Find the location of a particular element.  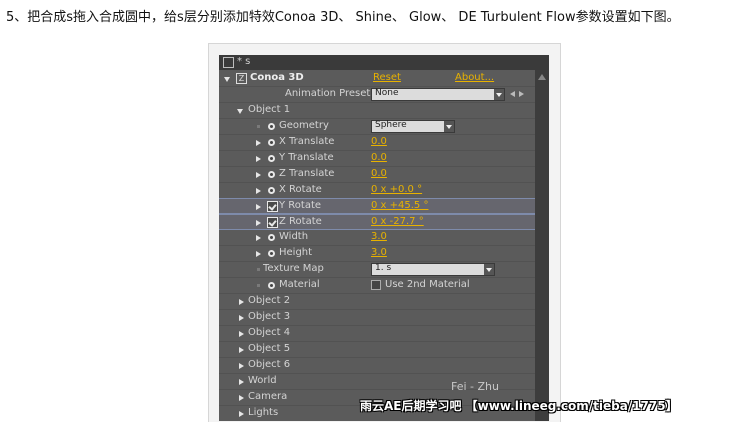

panel-title-bar: * s is located at coordinates (384, 62).